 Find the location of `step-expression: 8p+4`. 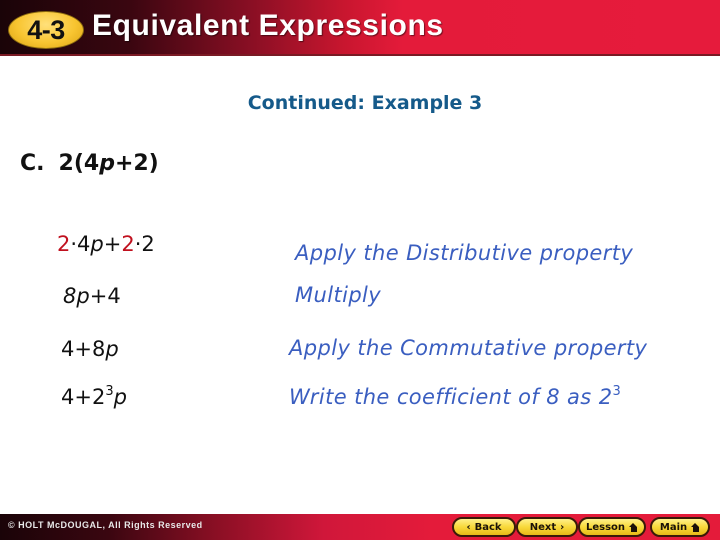

step-expression: 8p+4 is located at coordinates (92, 296).